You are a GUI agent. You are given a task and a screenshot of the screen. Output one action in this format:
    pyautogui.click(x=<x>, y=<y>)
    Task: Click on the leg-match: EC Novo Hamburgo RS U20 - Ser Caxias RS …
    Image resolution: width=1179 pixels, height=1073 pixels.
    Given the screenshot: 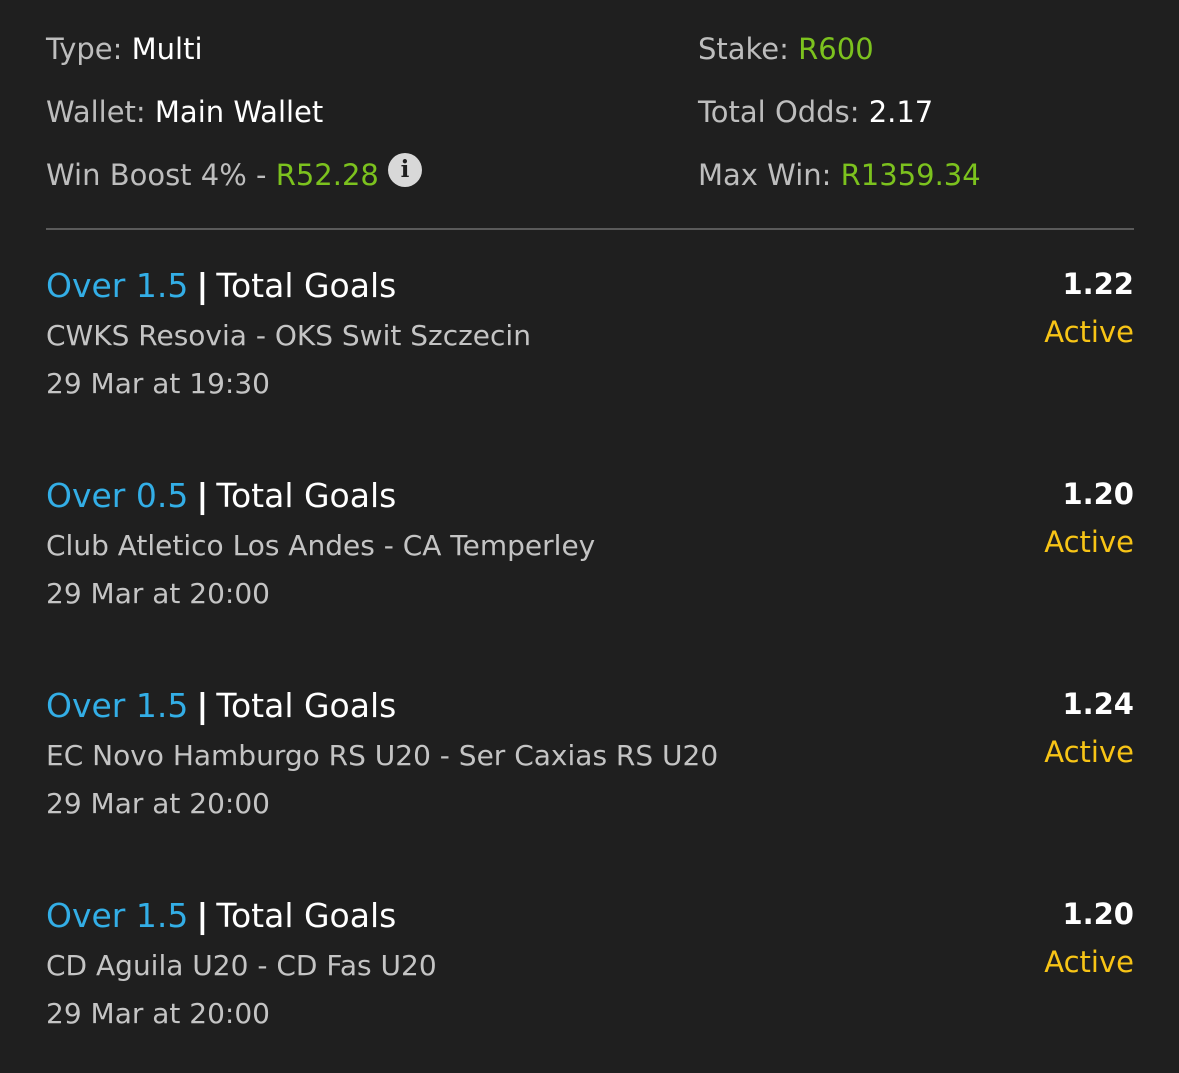 What is the action you would take?
    pyautogui.click(x=382, y=755)
    